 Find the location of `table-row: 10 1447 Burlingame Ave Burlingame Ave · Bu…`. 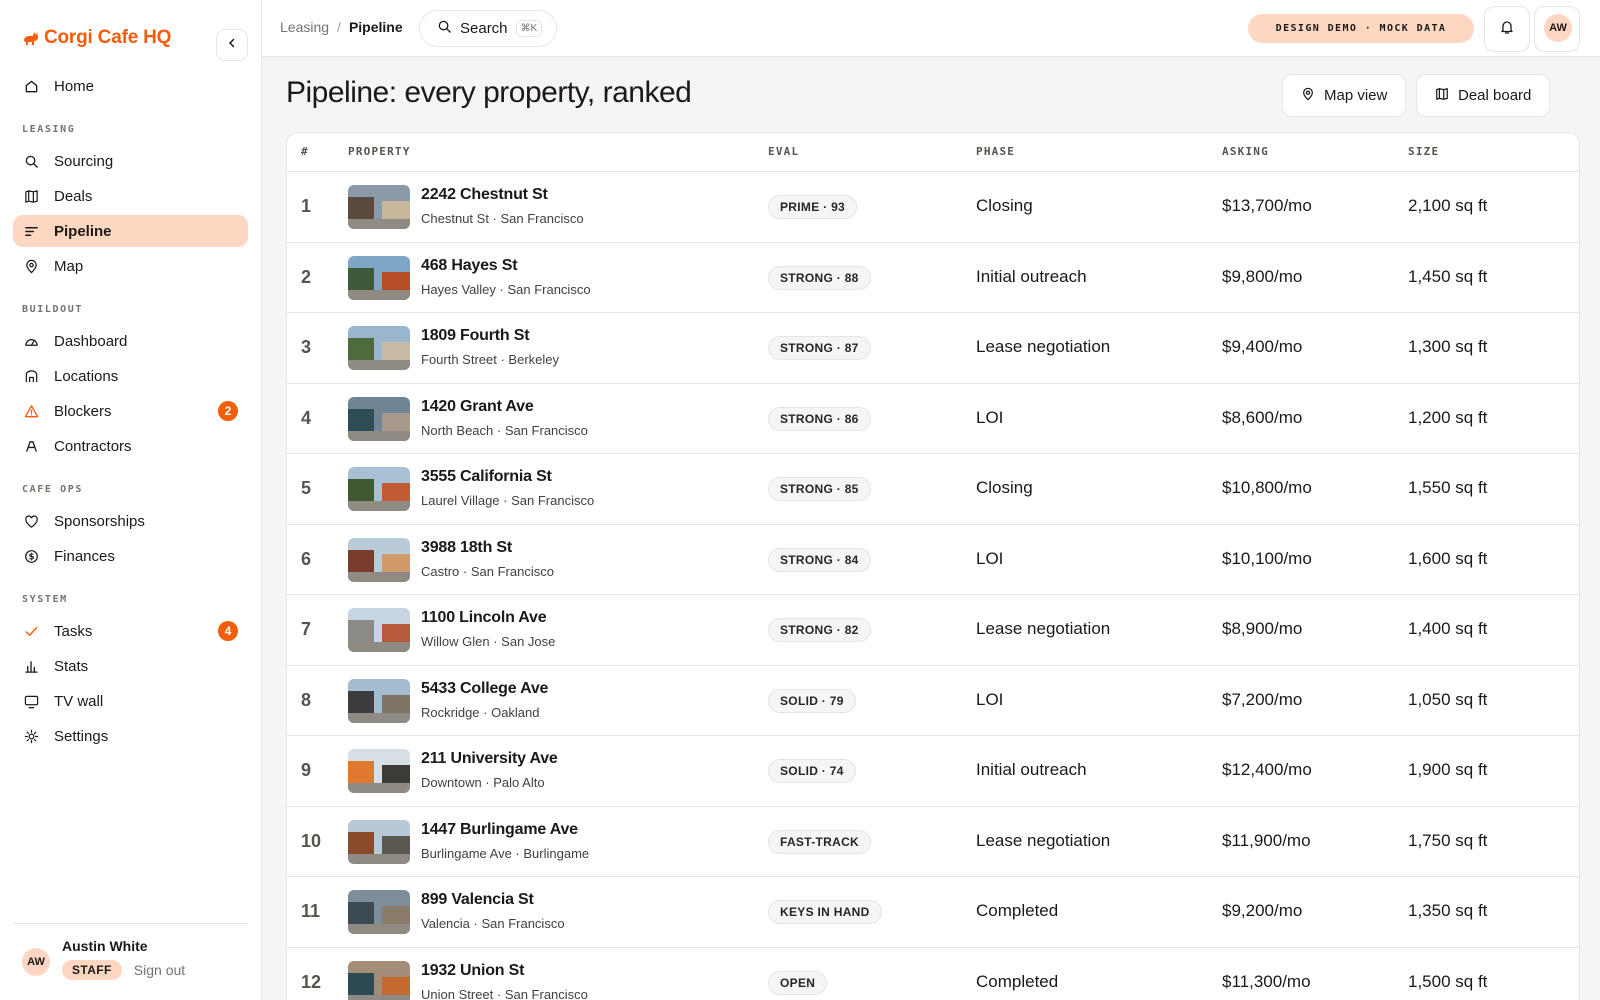

table-row: 10 1447 Burlingame Ave Burlingame Ave · Bu… is located at coordinates (933, 842).